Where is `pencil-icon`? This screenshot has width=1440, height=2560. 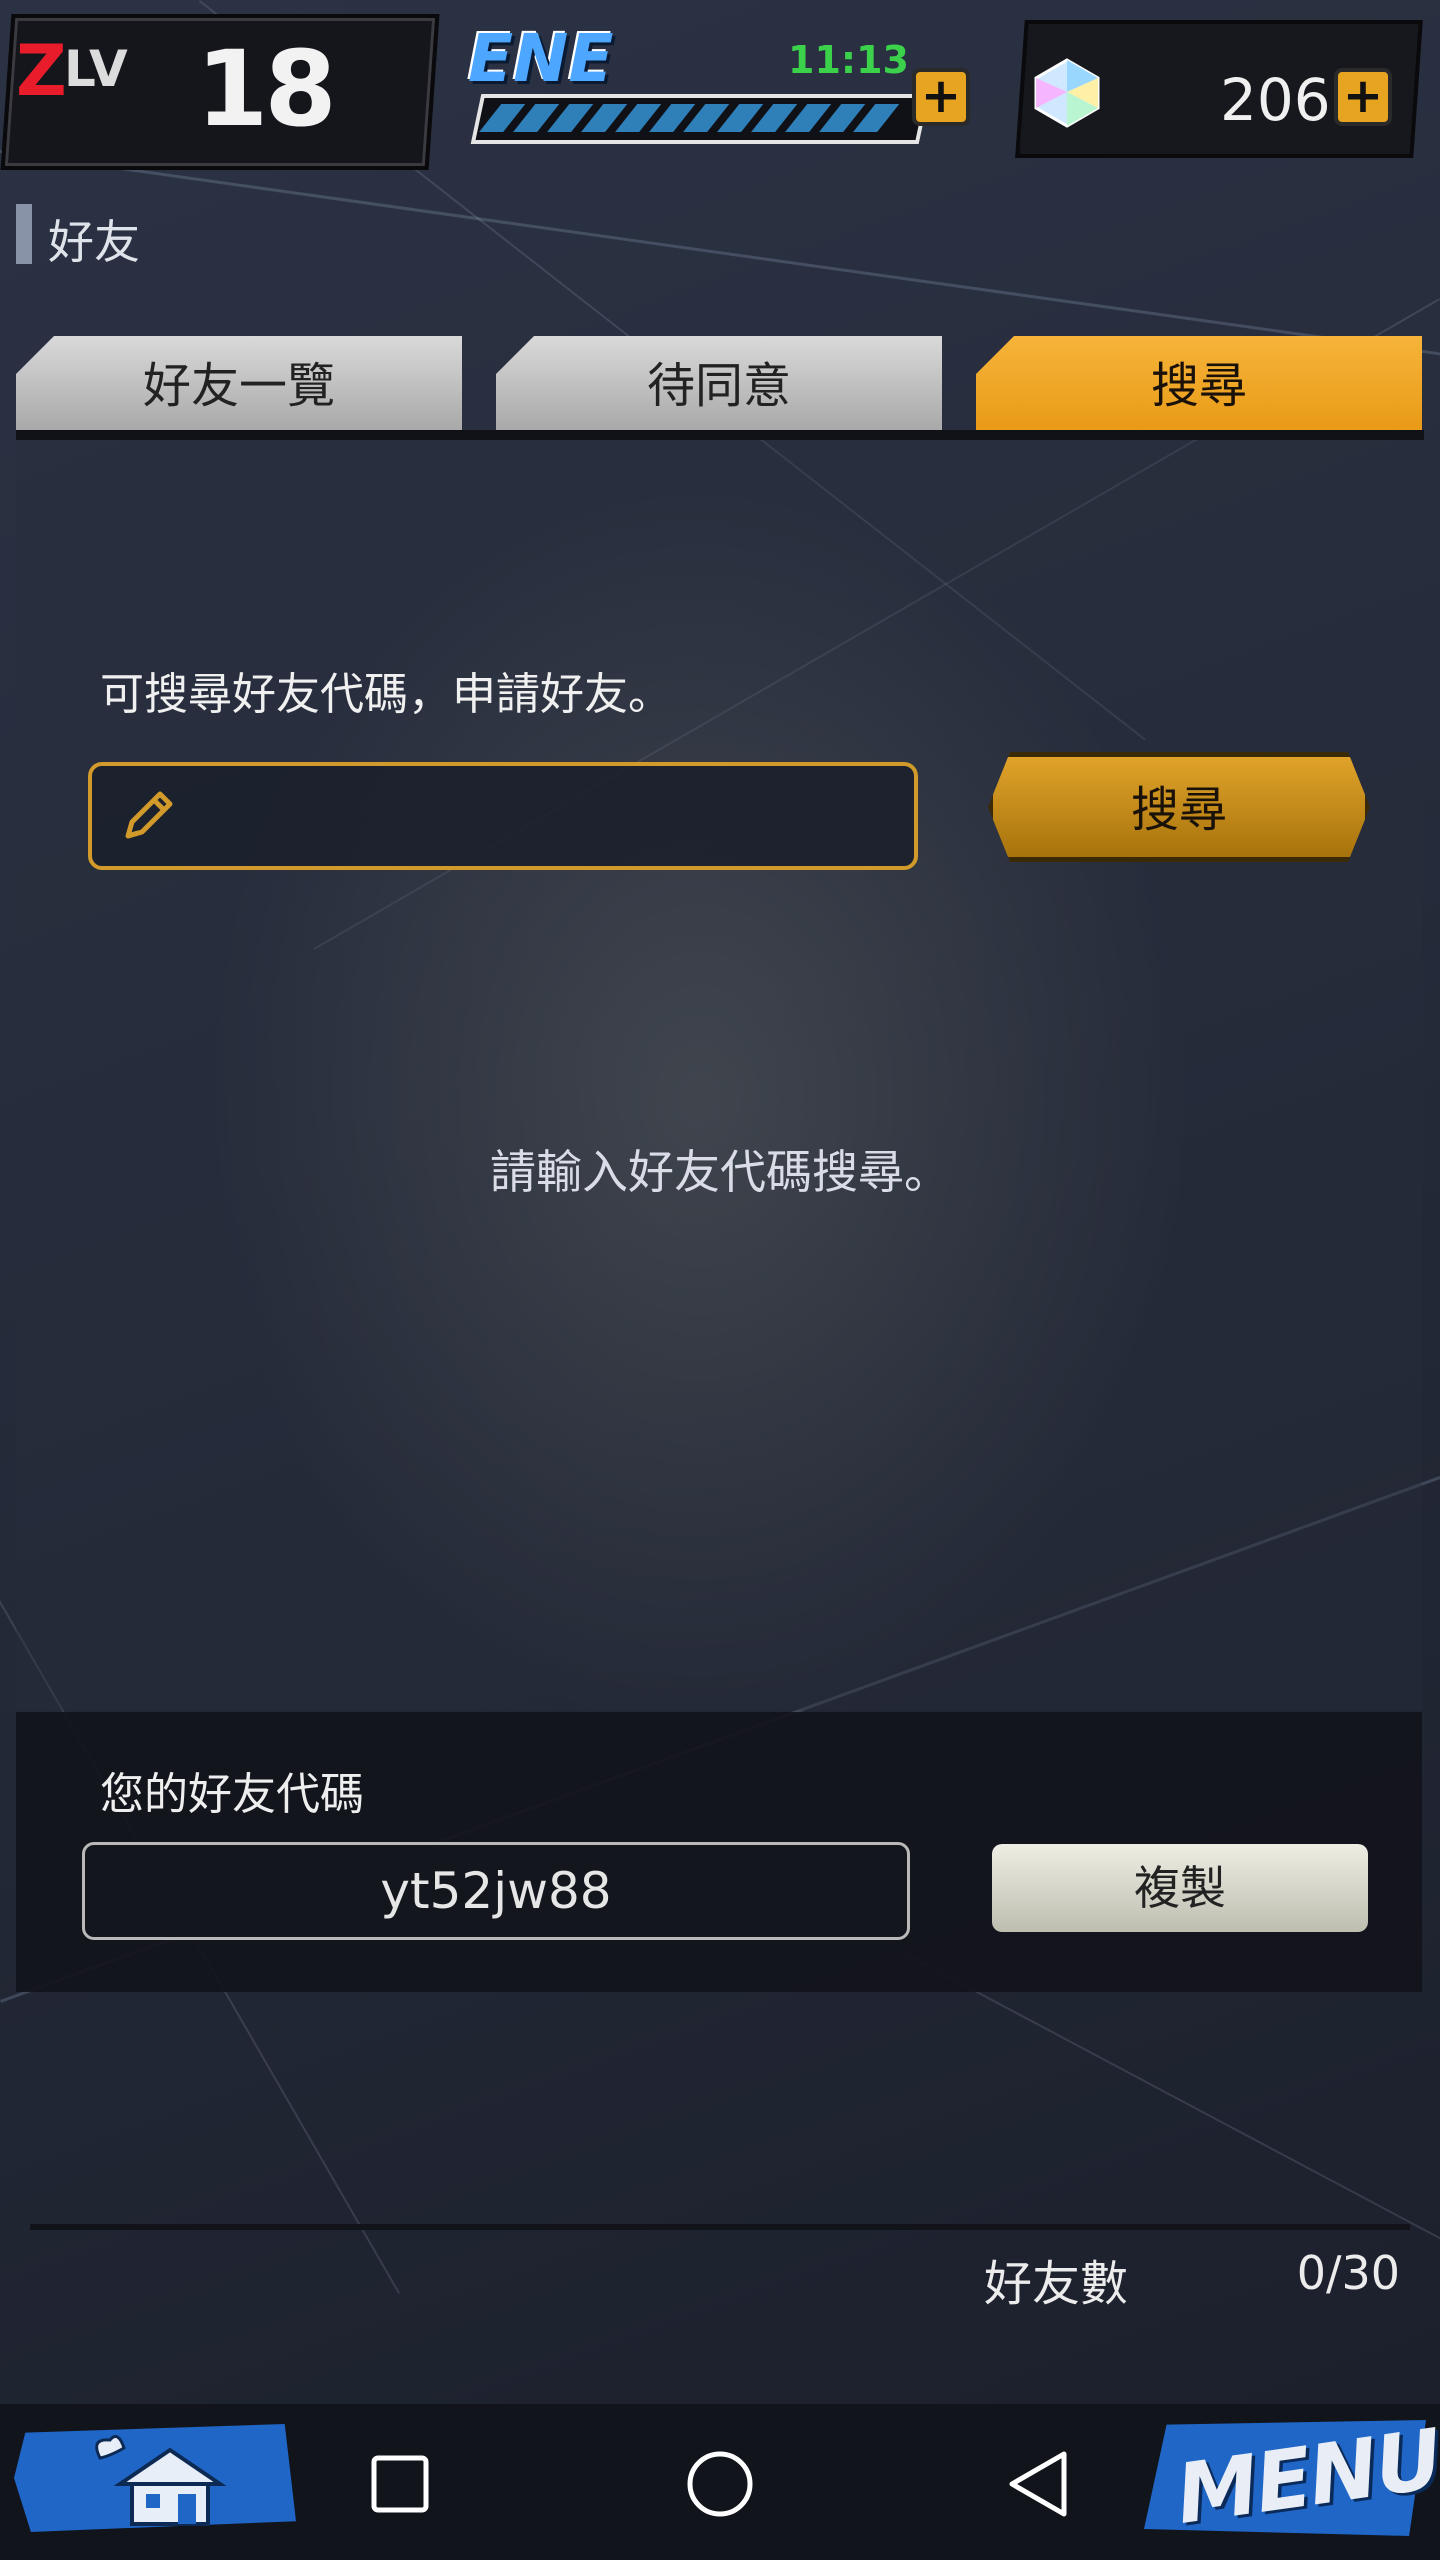 pencil-icon is located at coordinates (149, 815).